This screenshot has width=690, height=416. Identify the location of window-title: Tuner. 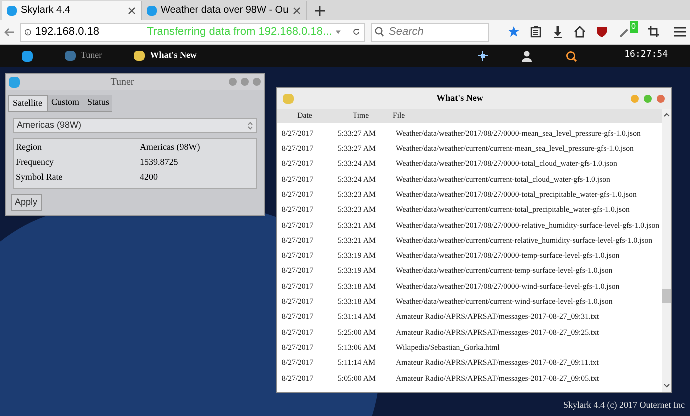
(123, 83).